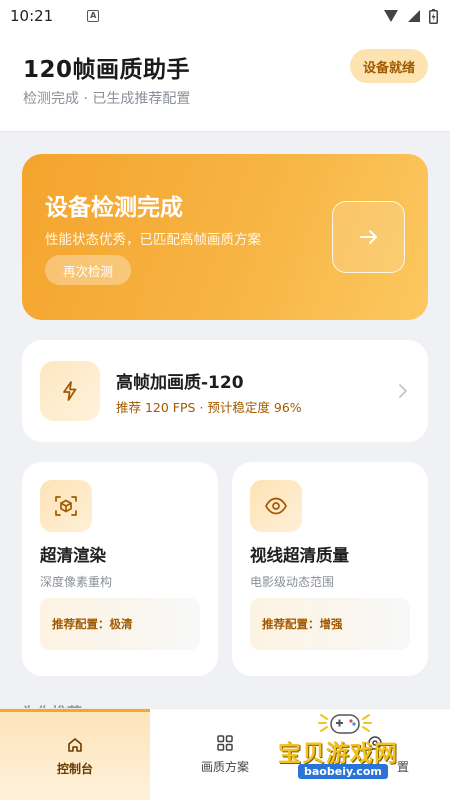 This screenshot has height=800, width=450. I want to click on nav-item-console: 控制台, so click(75, 754).